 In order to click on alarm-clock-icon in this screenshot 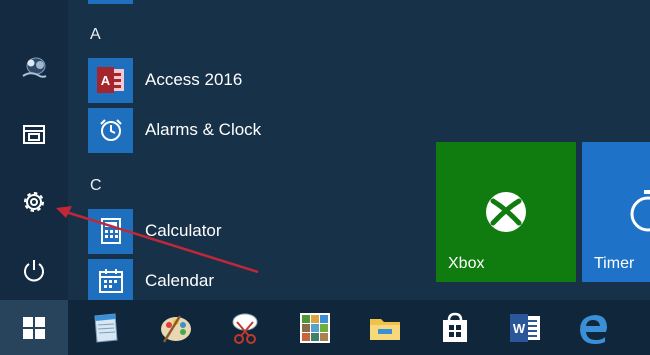, I will do `click(110, 130)`.